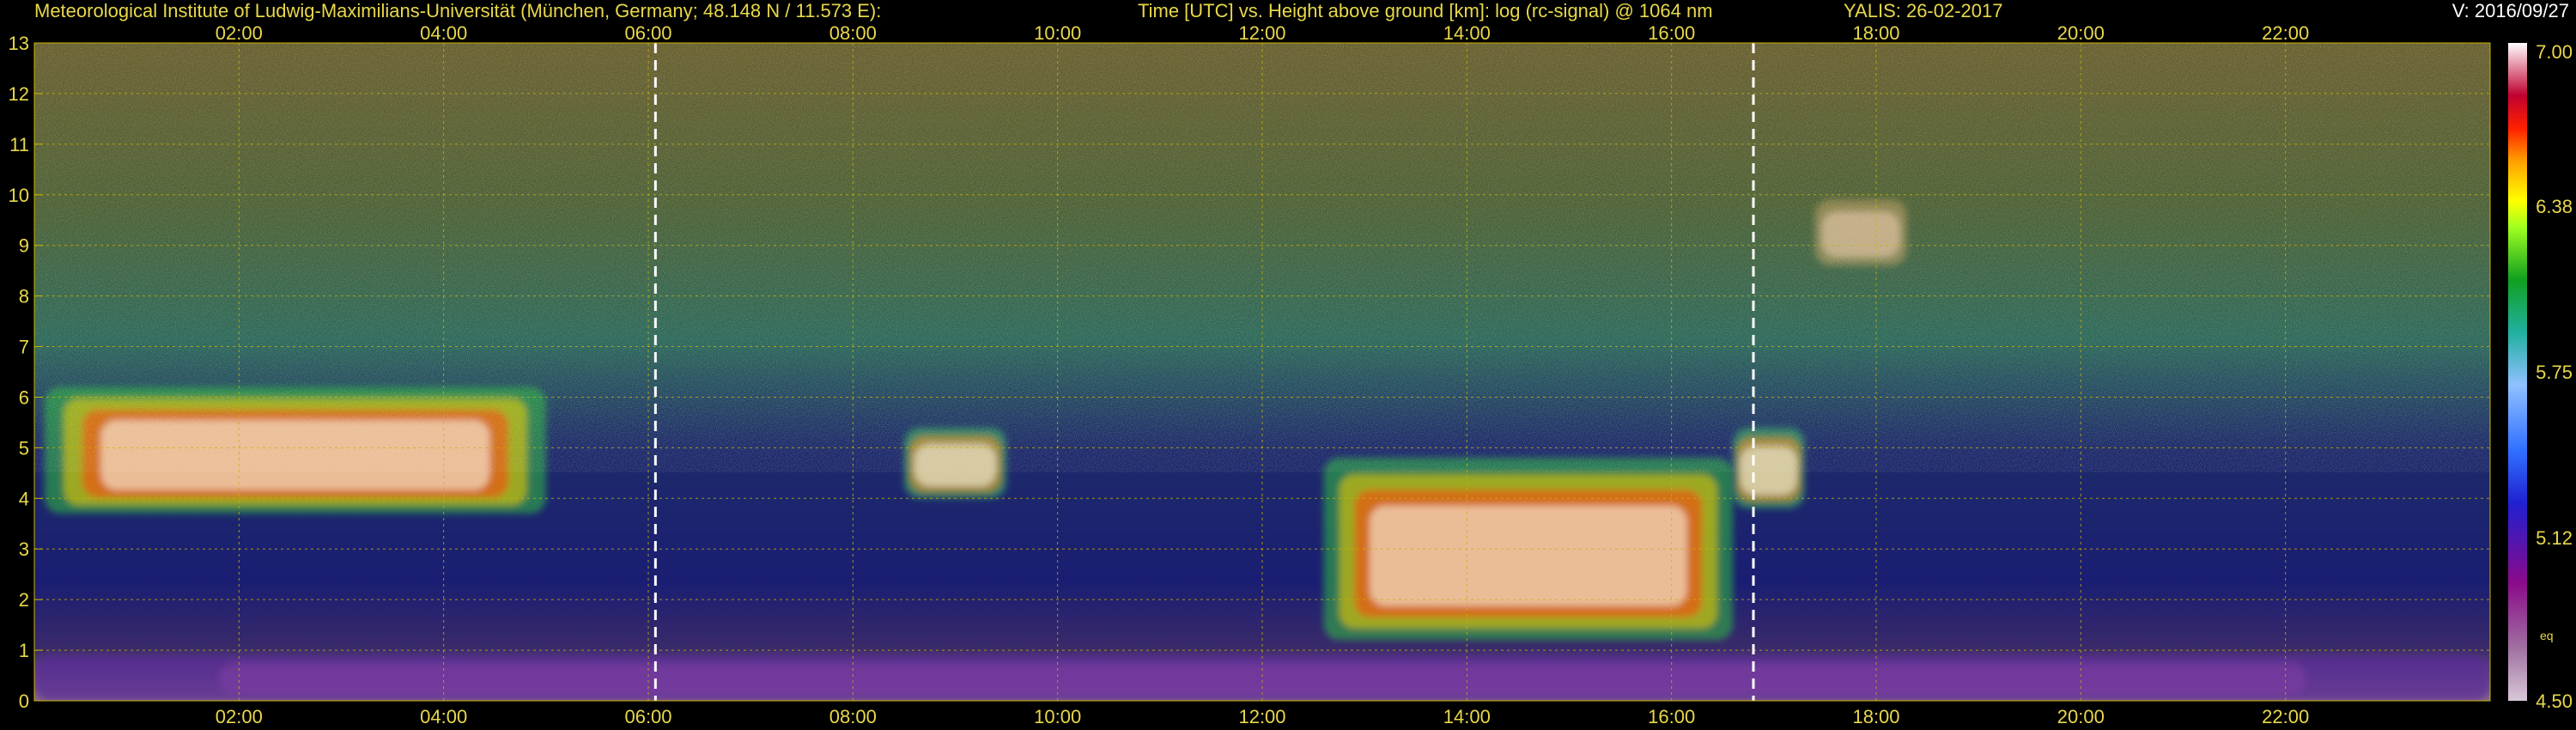 The height and width of the screenshot is (730, 2576). I want to click on y-tick-label-12: 12, so click(19, 94).